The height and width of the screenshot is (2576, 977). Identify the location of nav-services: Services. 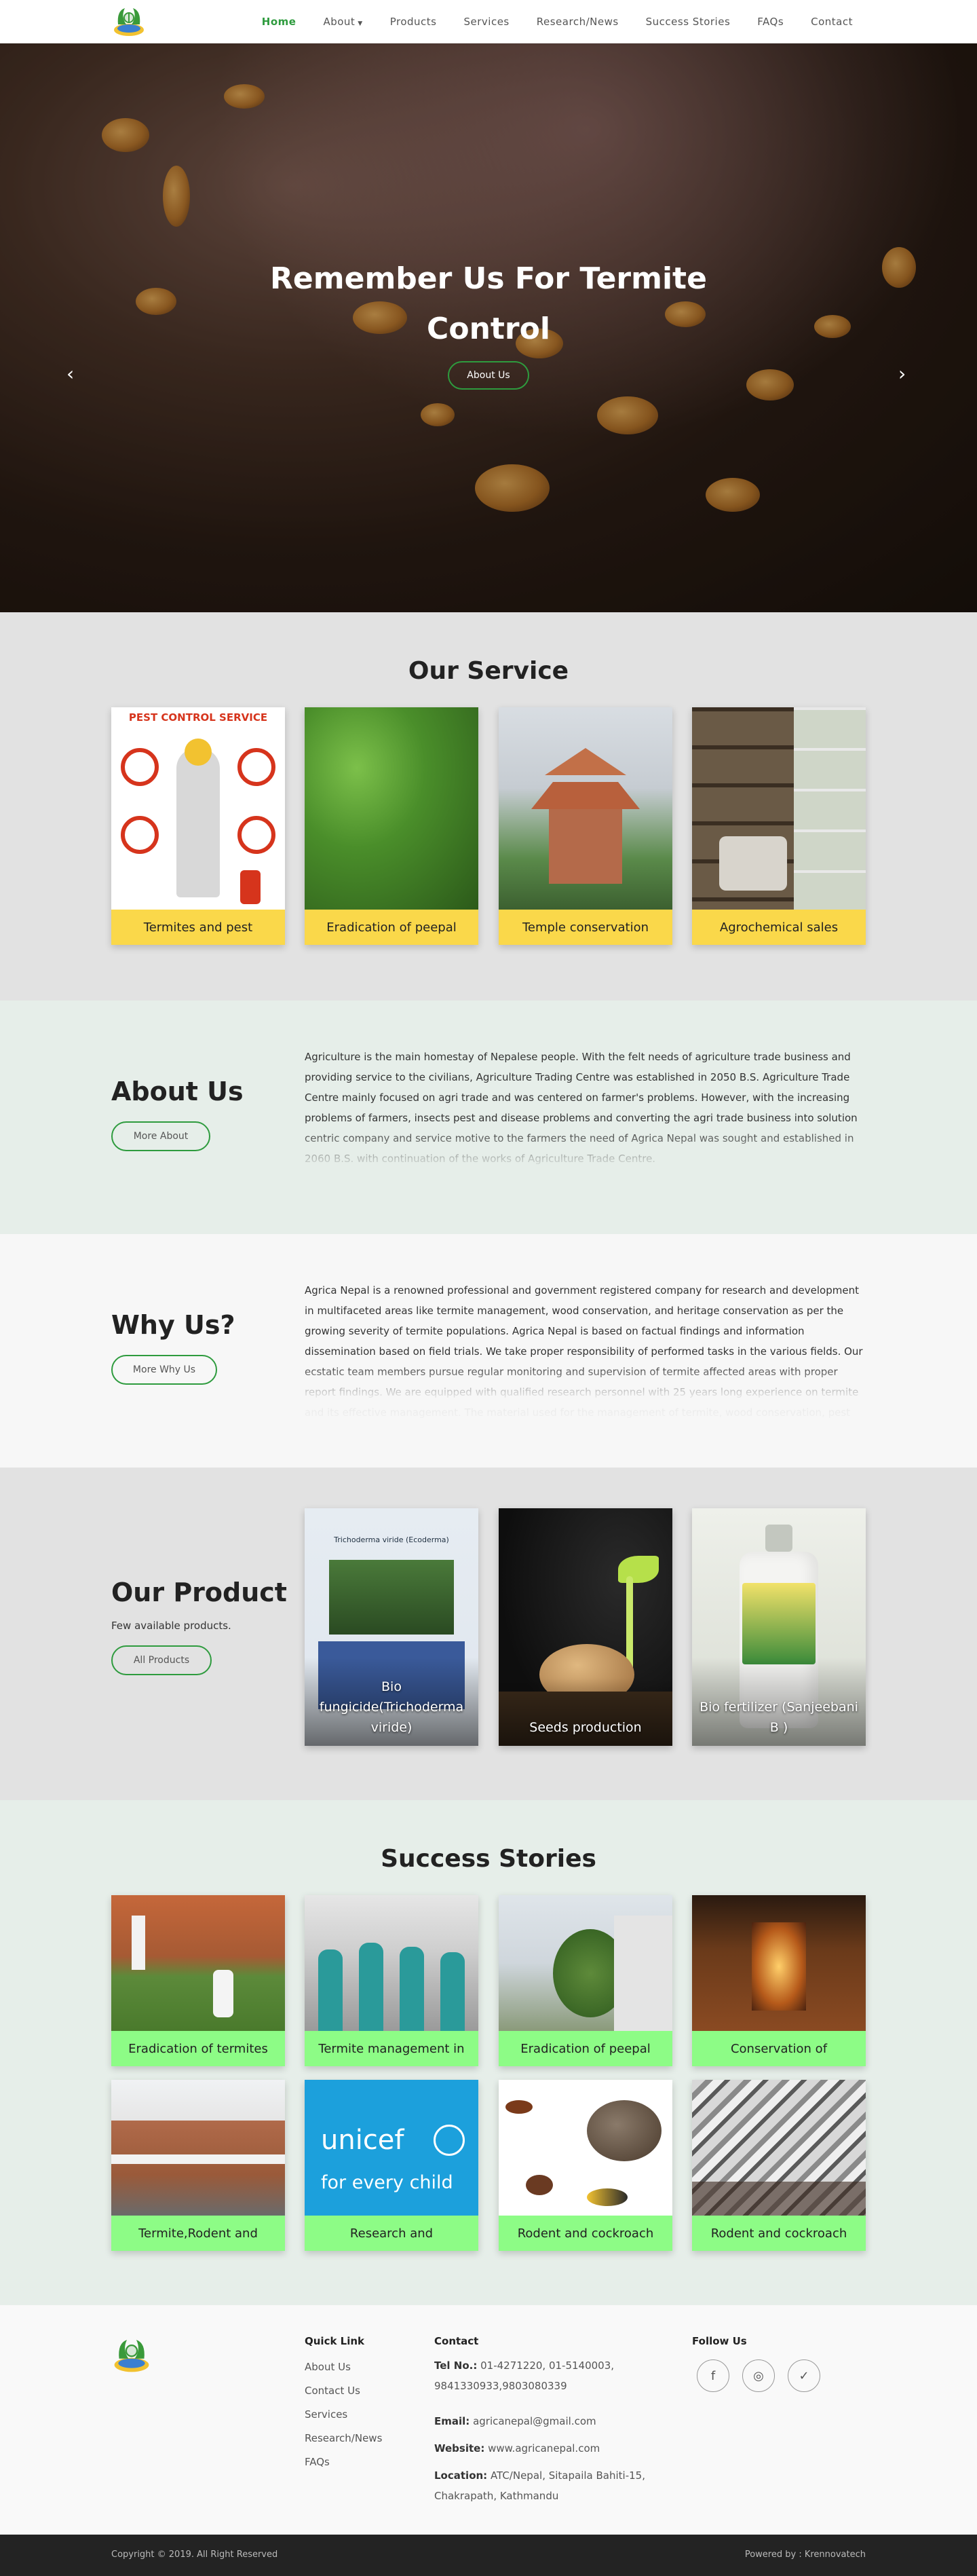
(487, 22).